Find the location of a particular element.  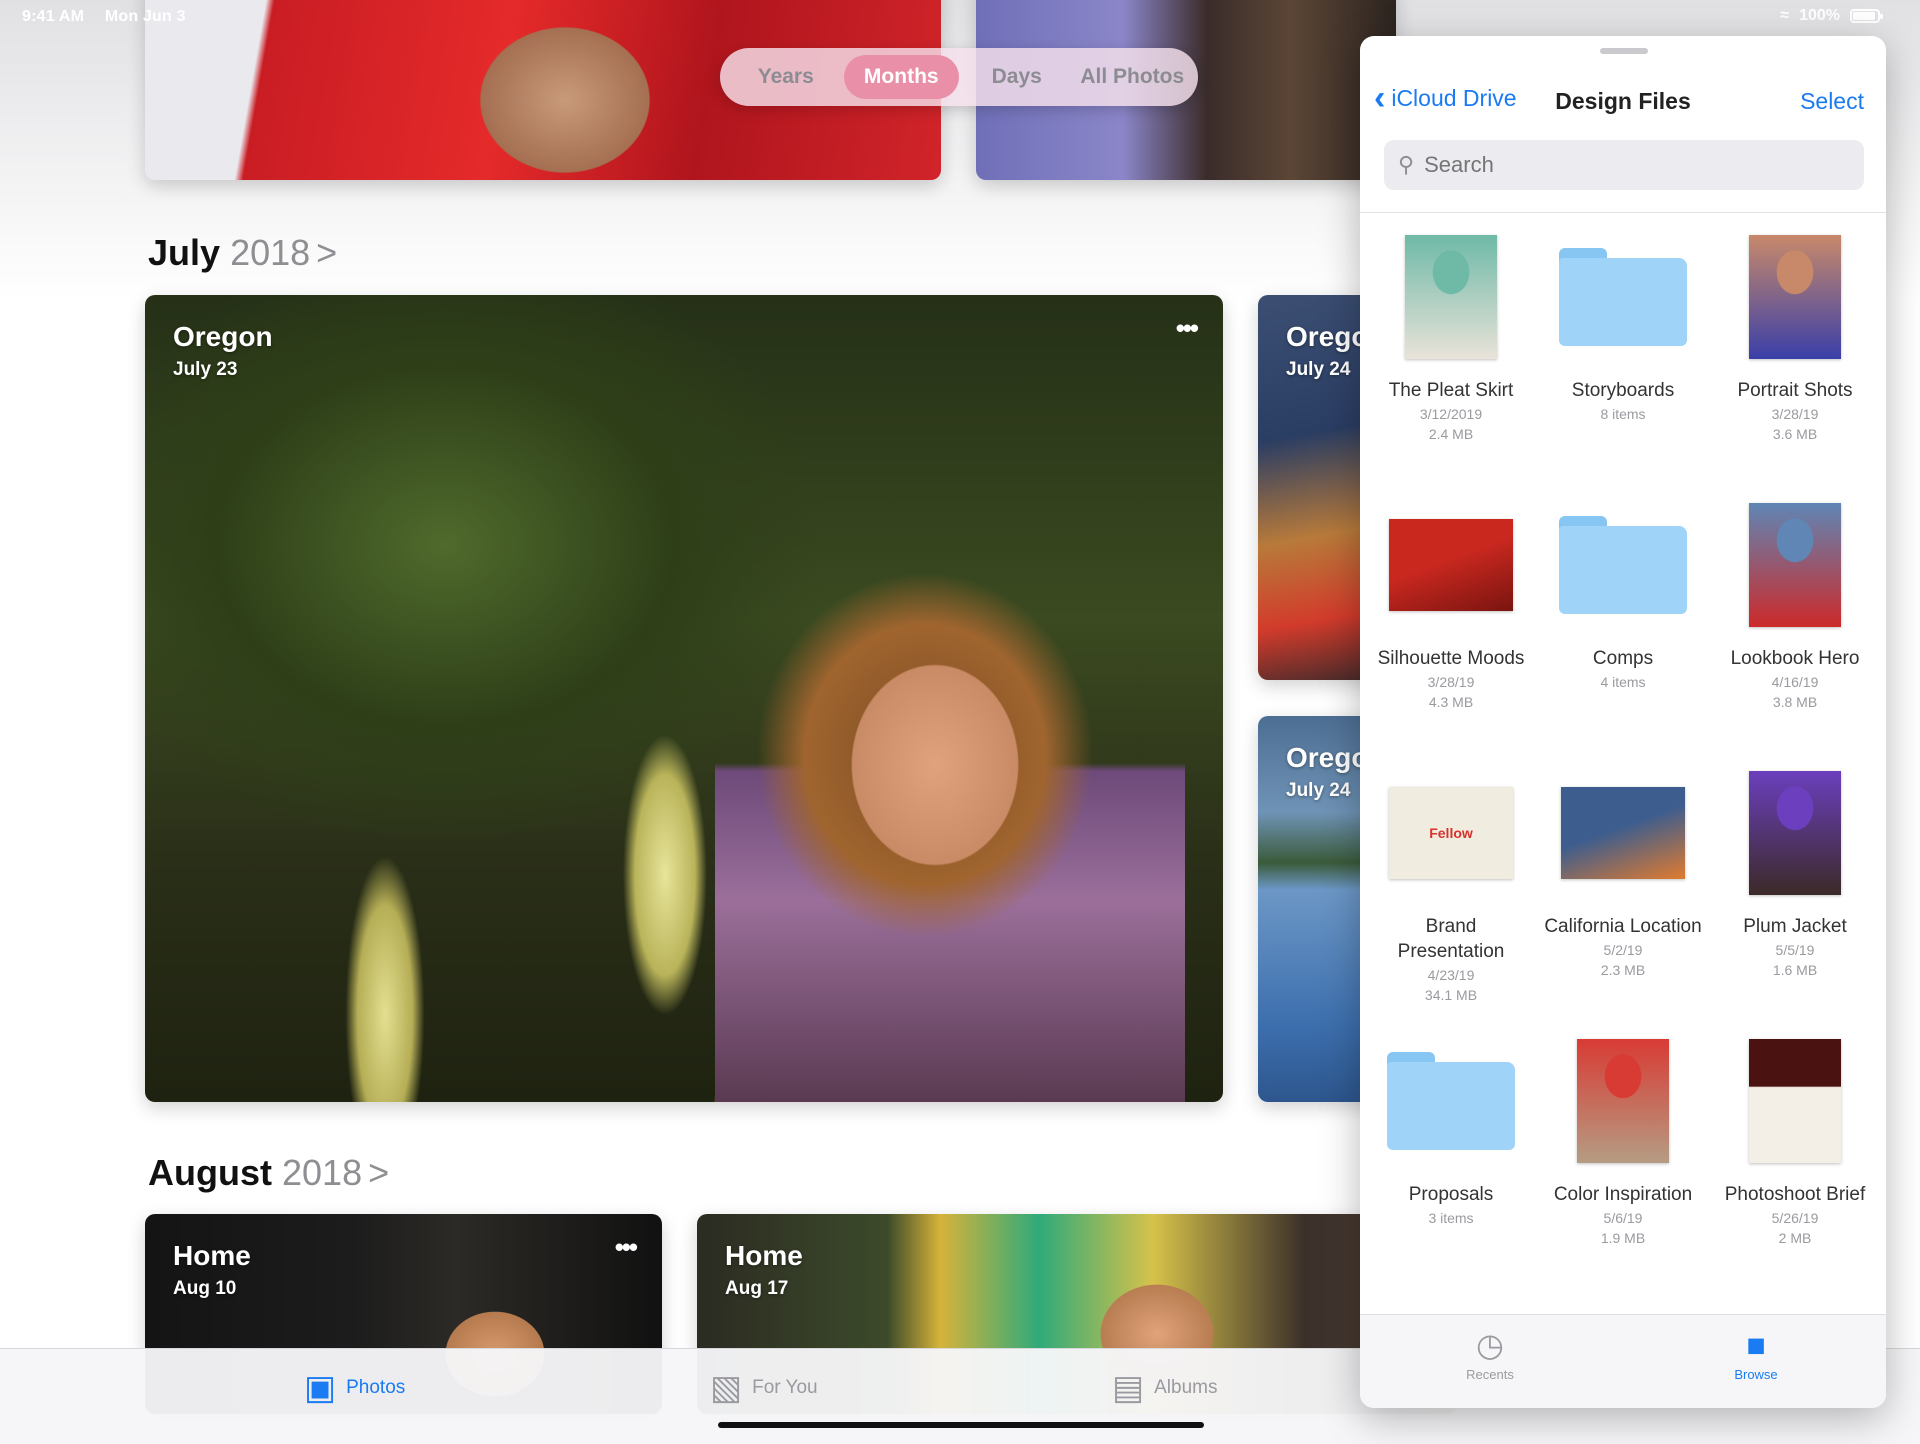

status-time: 9:41 AM is located at coordinates (53, 16).